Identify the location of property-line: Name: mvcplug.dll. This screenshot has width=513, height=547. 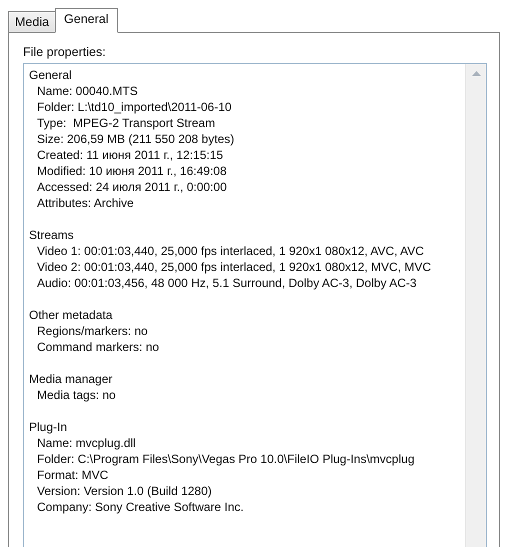
(86, 443).